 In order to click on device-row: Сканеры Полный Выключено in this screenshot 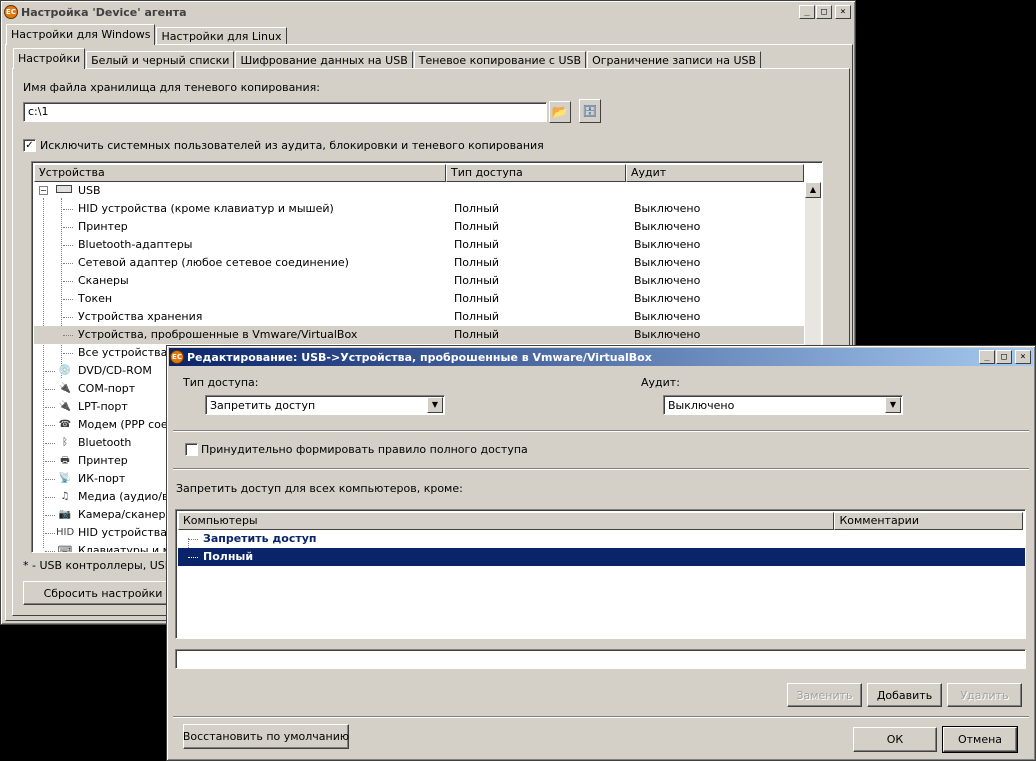, I will do `click(419, 281)`.